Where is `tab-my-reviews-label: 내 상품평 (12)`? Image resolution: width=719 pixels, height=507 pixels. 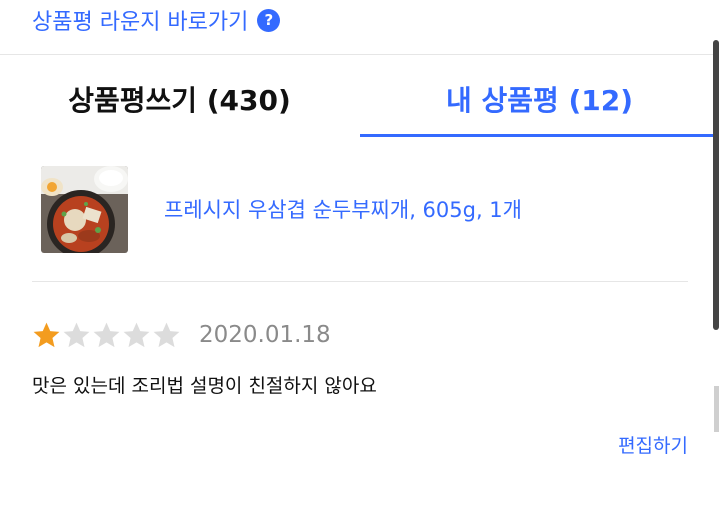
tab-my-reviews-label: 내 상품평 (12) is located at coordinates (539, 100).